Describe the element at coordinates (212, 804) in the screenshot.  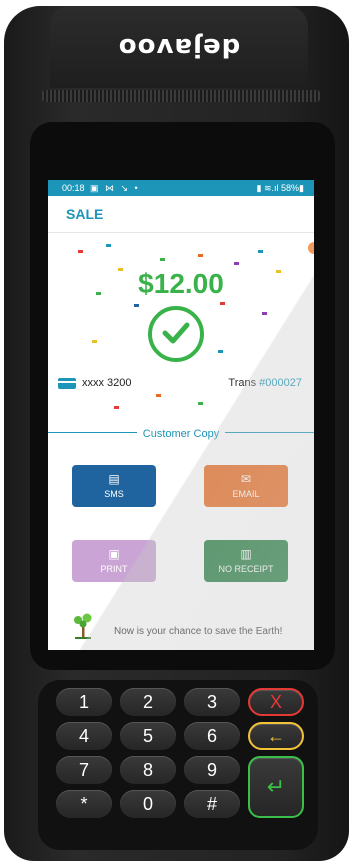
I see `key-hash: #` at that location.